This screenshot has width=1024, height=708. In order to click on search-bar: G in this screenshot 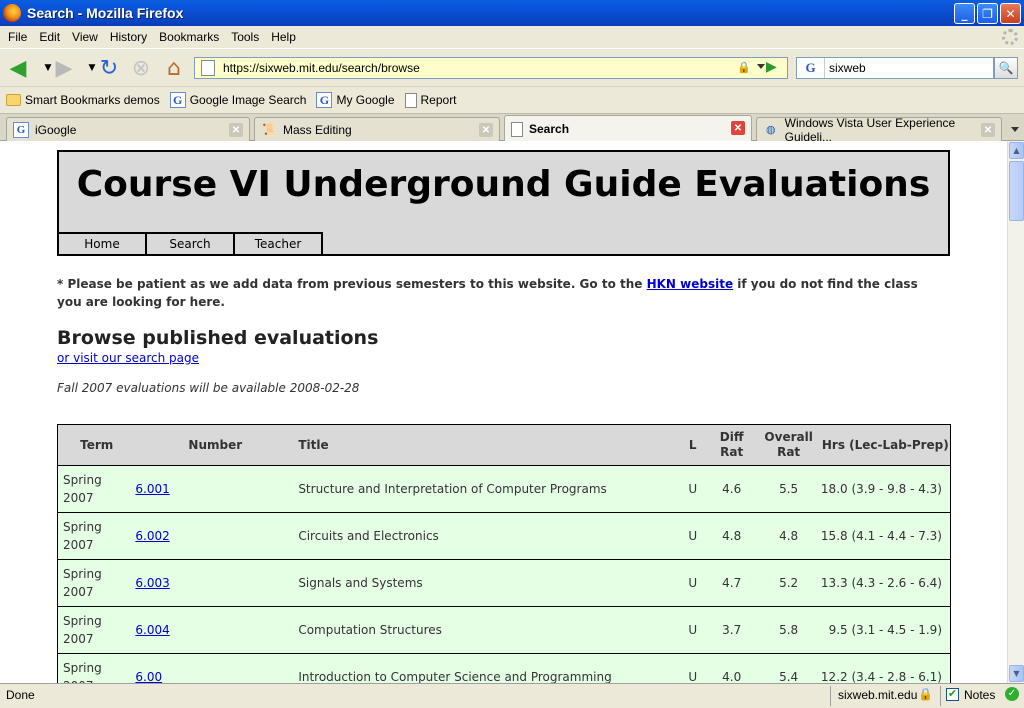, I will do `click(895, 68)`.